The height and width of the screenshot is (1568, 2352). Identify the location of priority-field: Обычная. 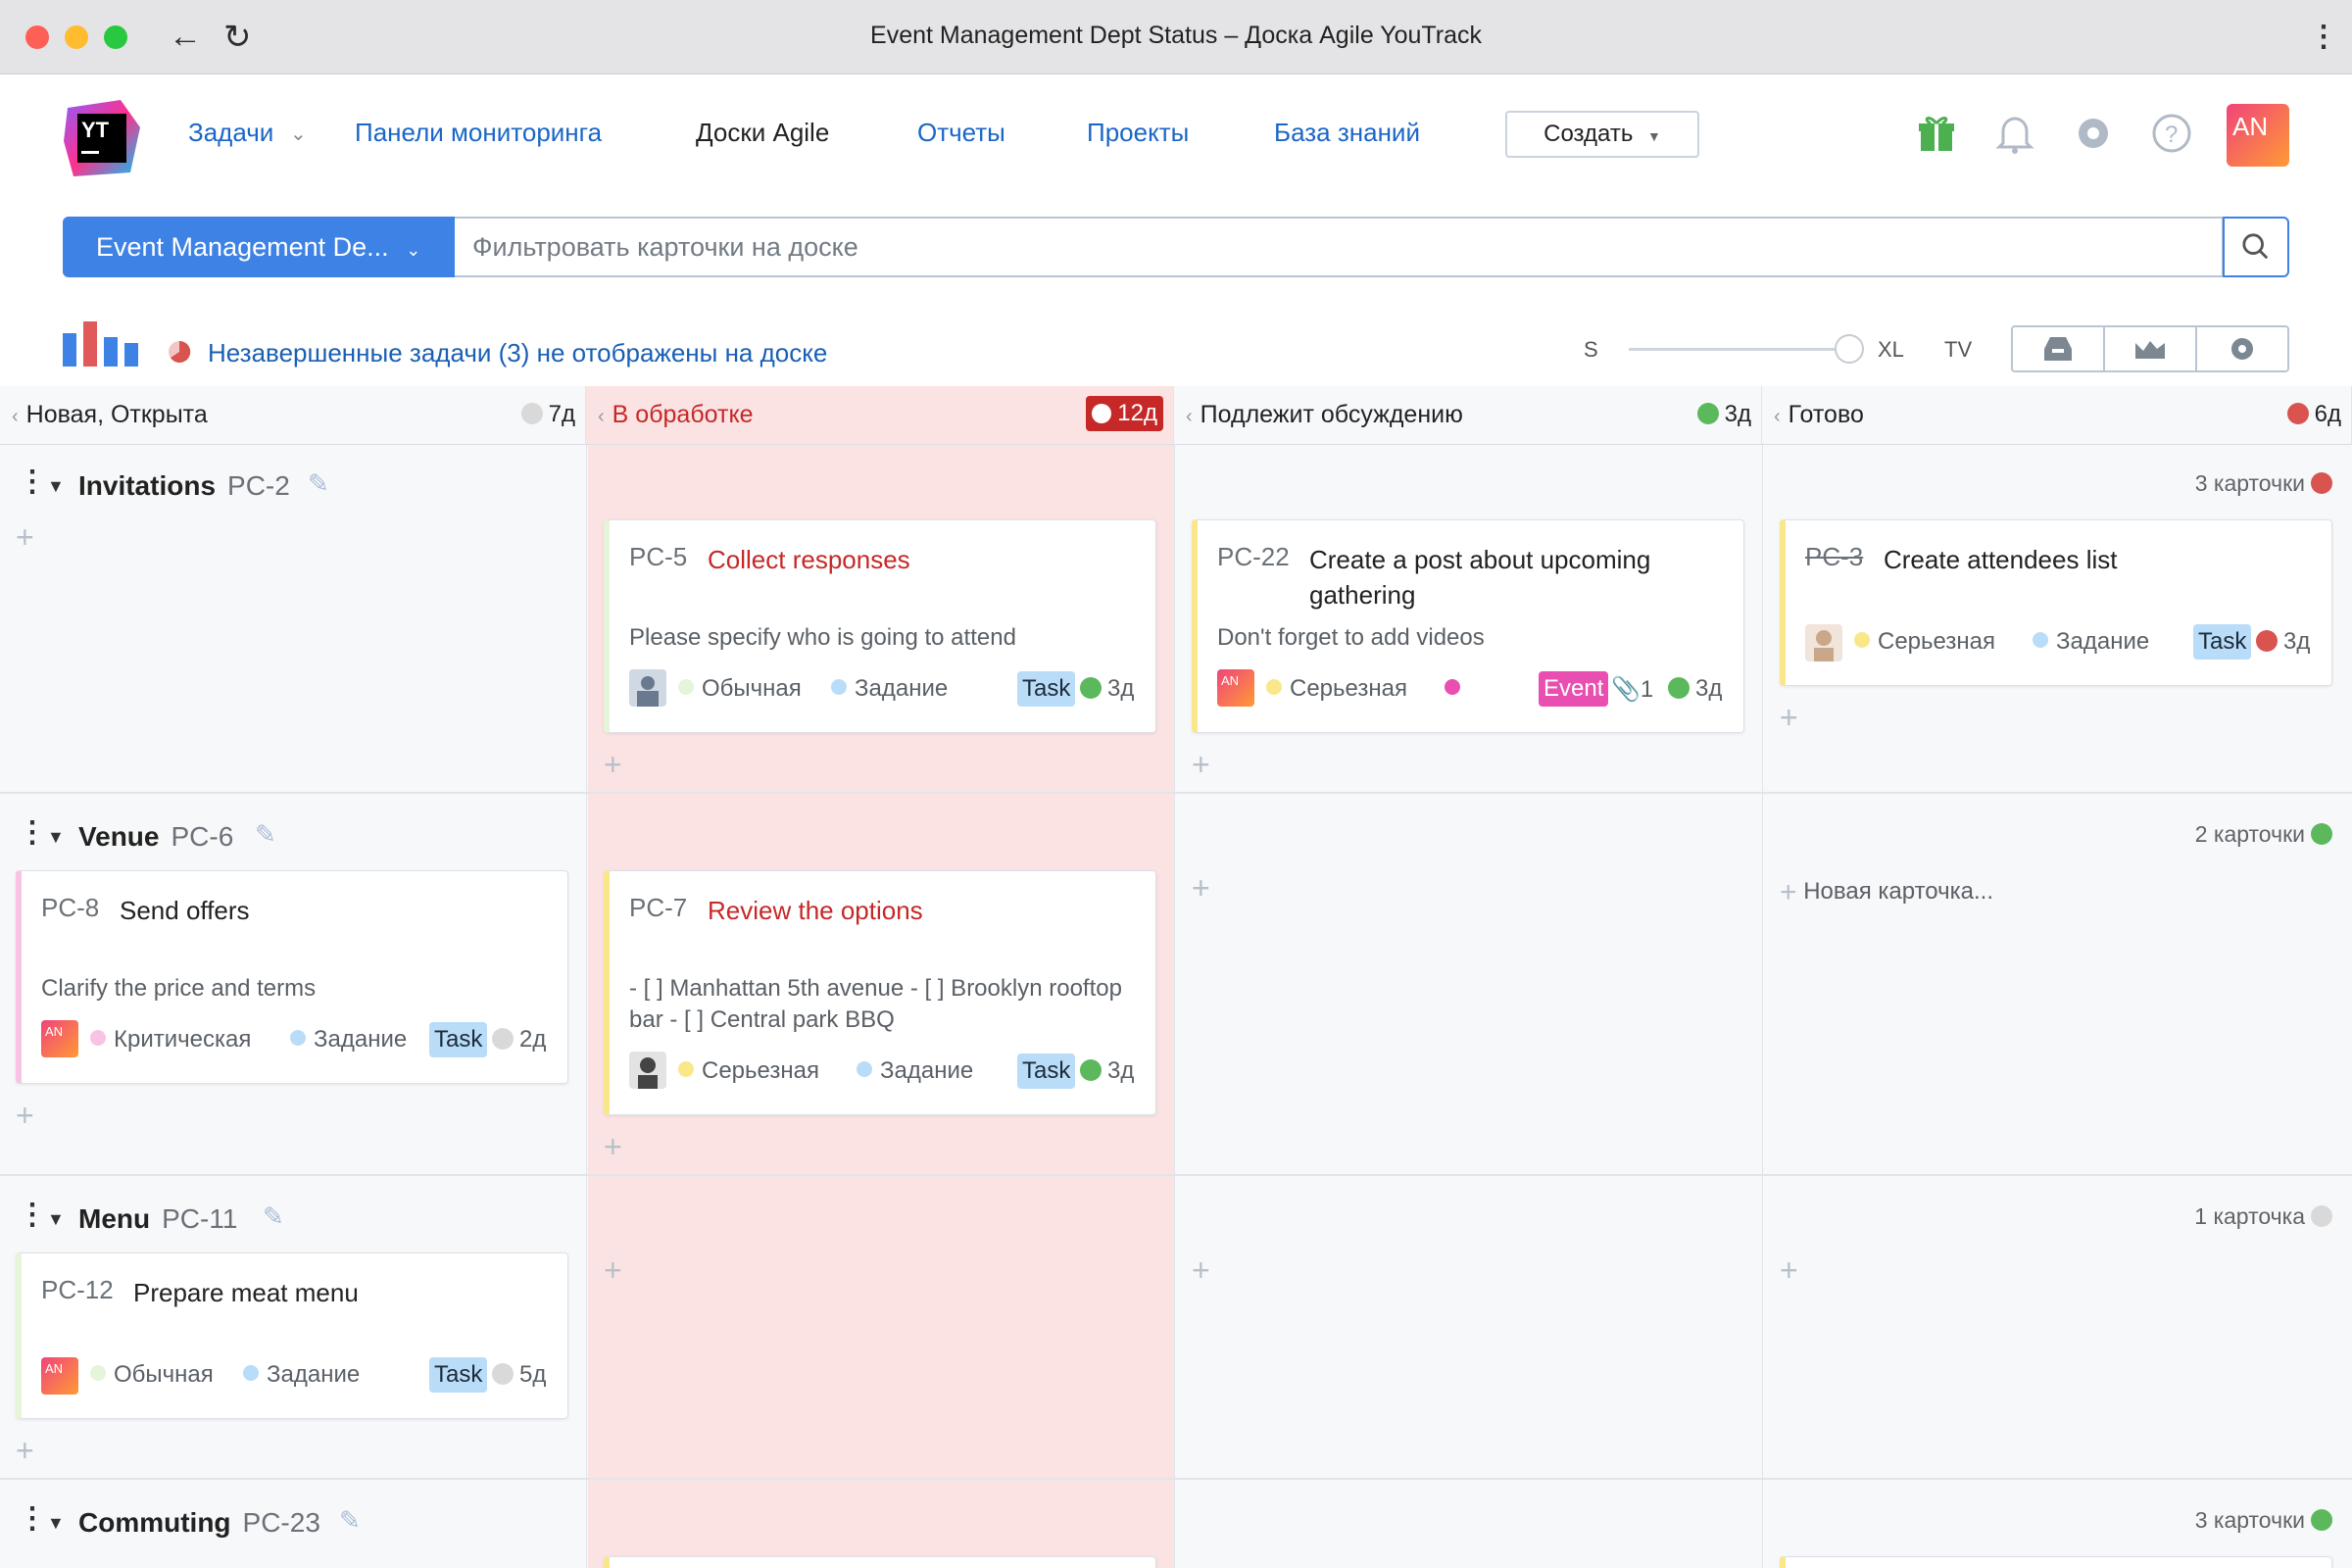
(152, 1375).